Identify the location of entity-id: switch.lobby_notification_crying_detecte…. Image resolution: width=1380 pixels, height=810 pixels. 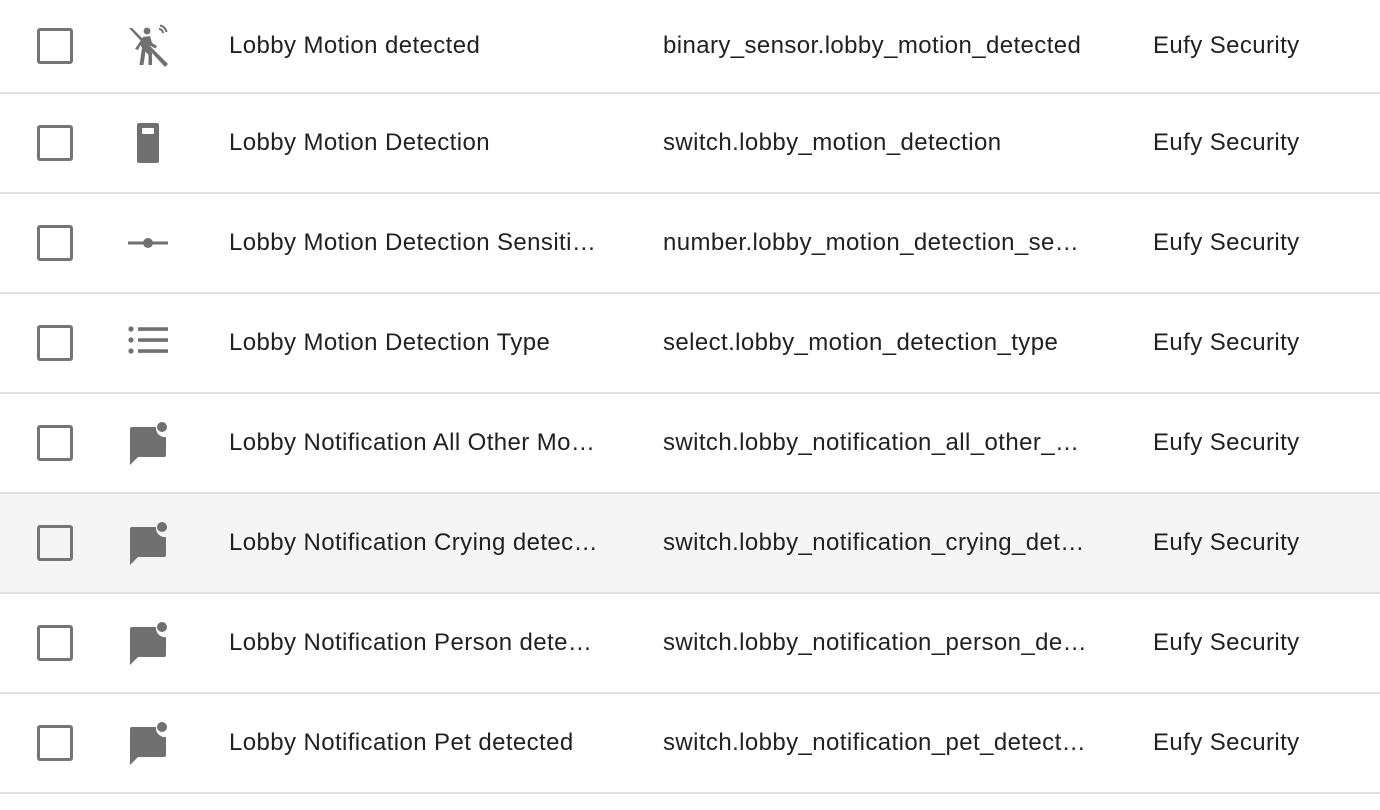
(876, 542).